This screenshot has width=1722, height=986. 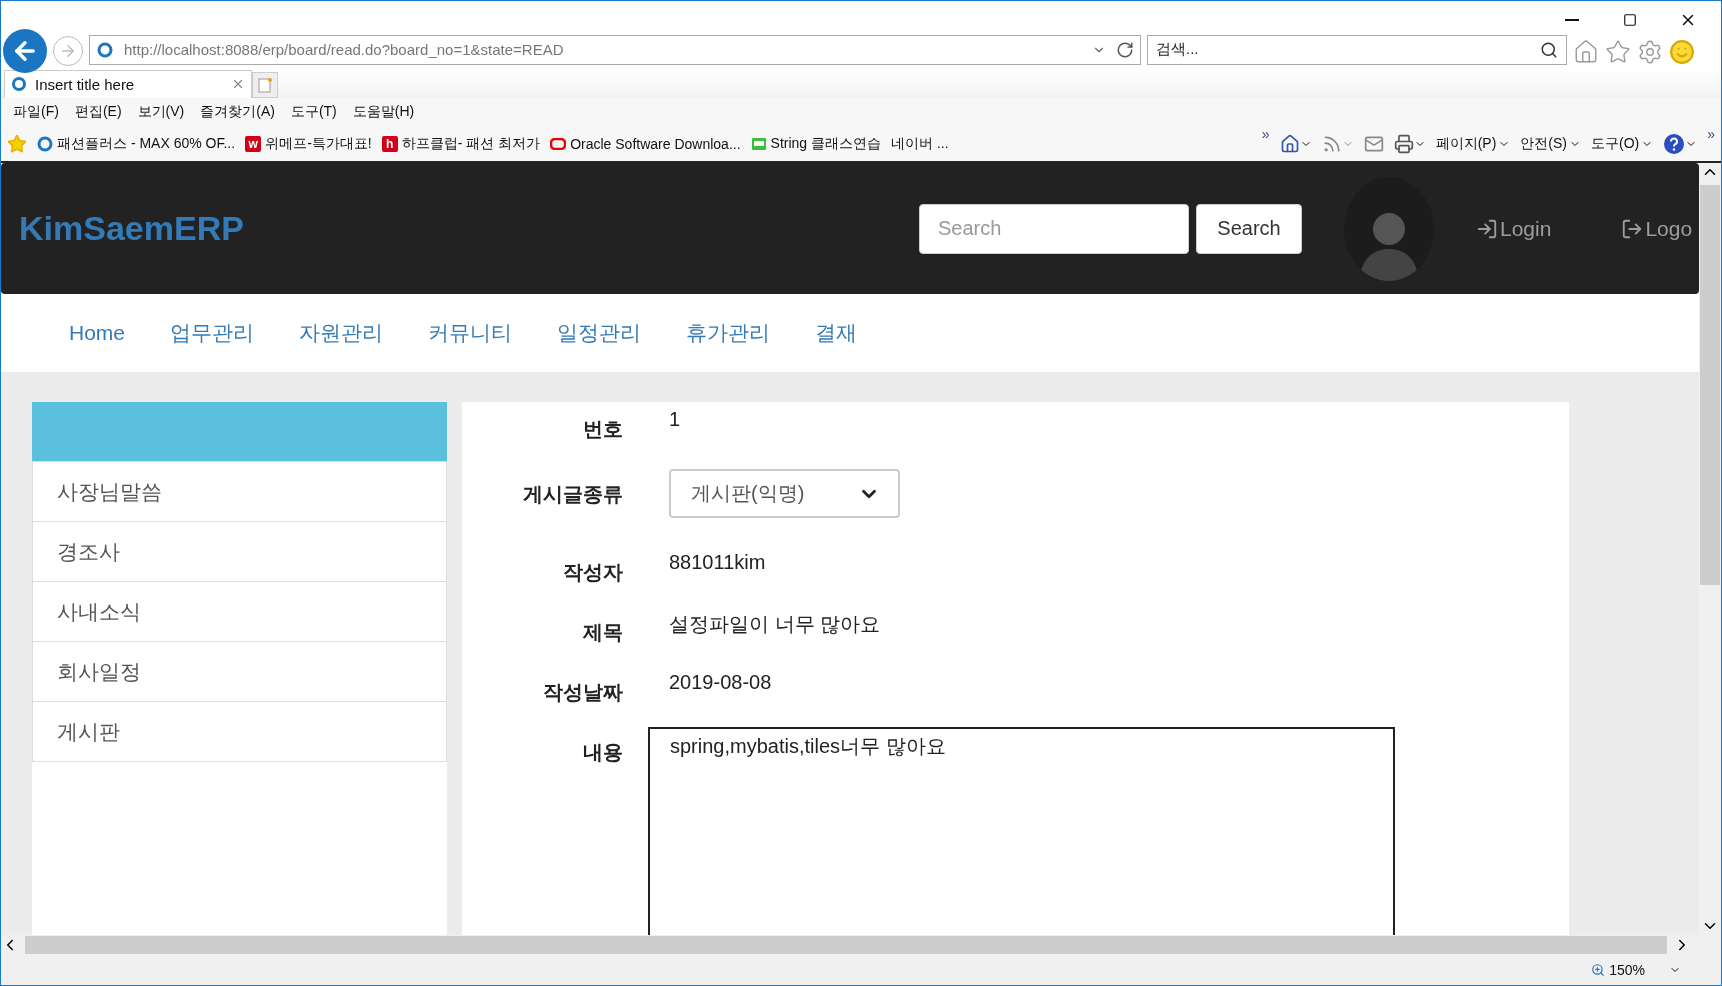 I want to click on nav-link: 일정관리, so click(x=599, y=333).